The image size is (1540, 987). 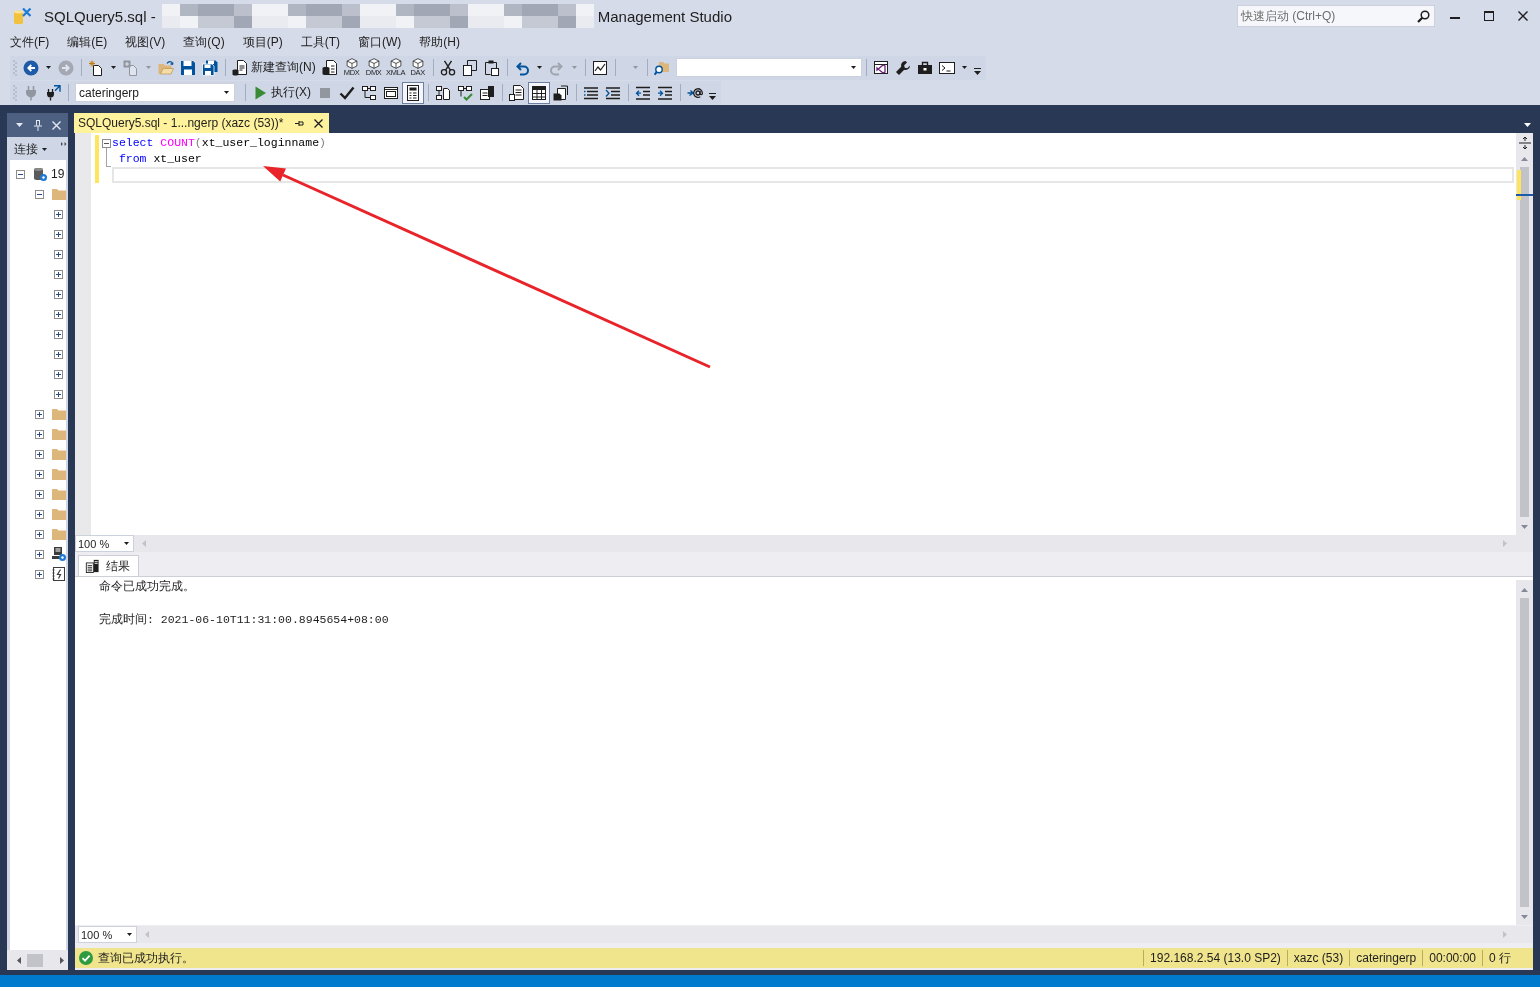 What do you see at coordinates (491, 67) in the screenshot?
I see `paste-icon` at bounding box center [491, 67].